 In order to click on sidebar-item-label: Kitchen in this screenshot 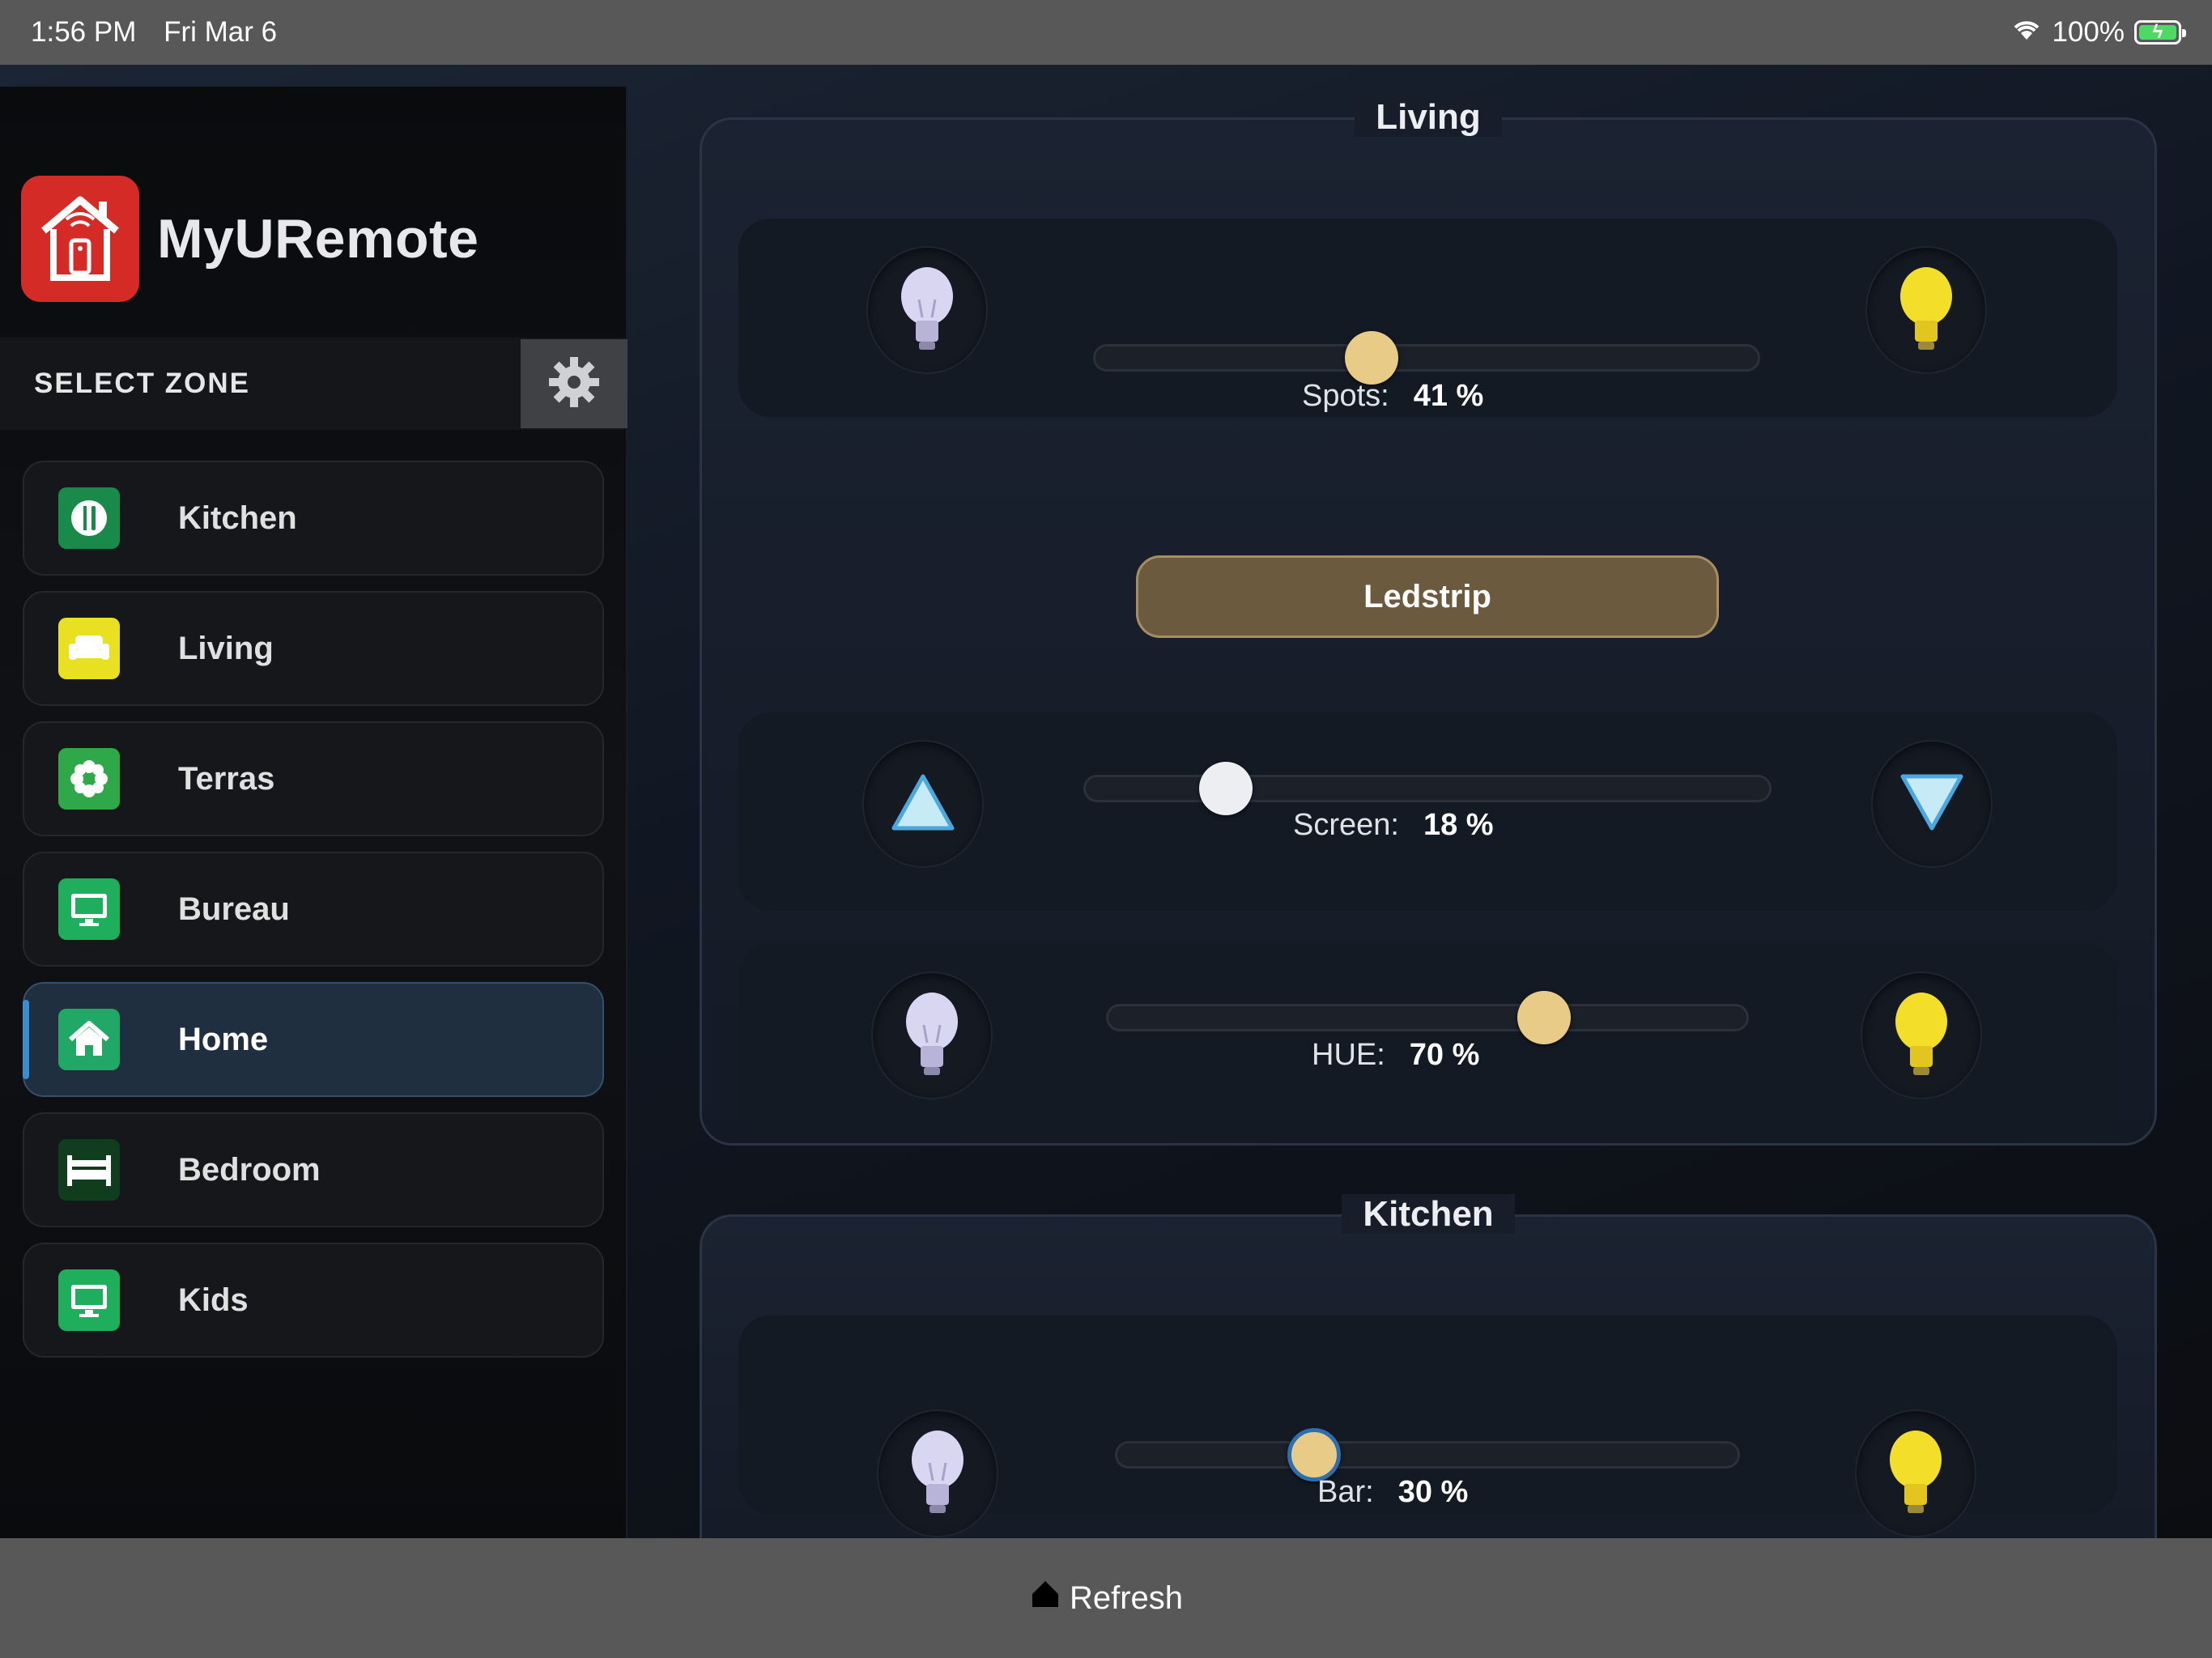, I will do `click(238, 518)`.